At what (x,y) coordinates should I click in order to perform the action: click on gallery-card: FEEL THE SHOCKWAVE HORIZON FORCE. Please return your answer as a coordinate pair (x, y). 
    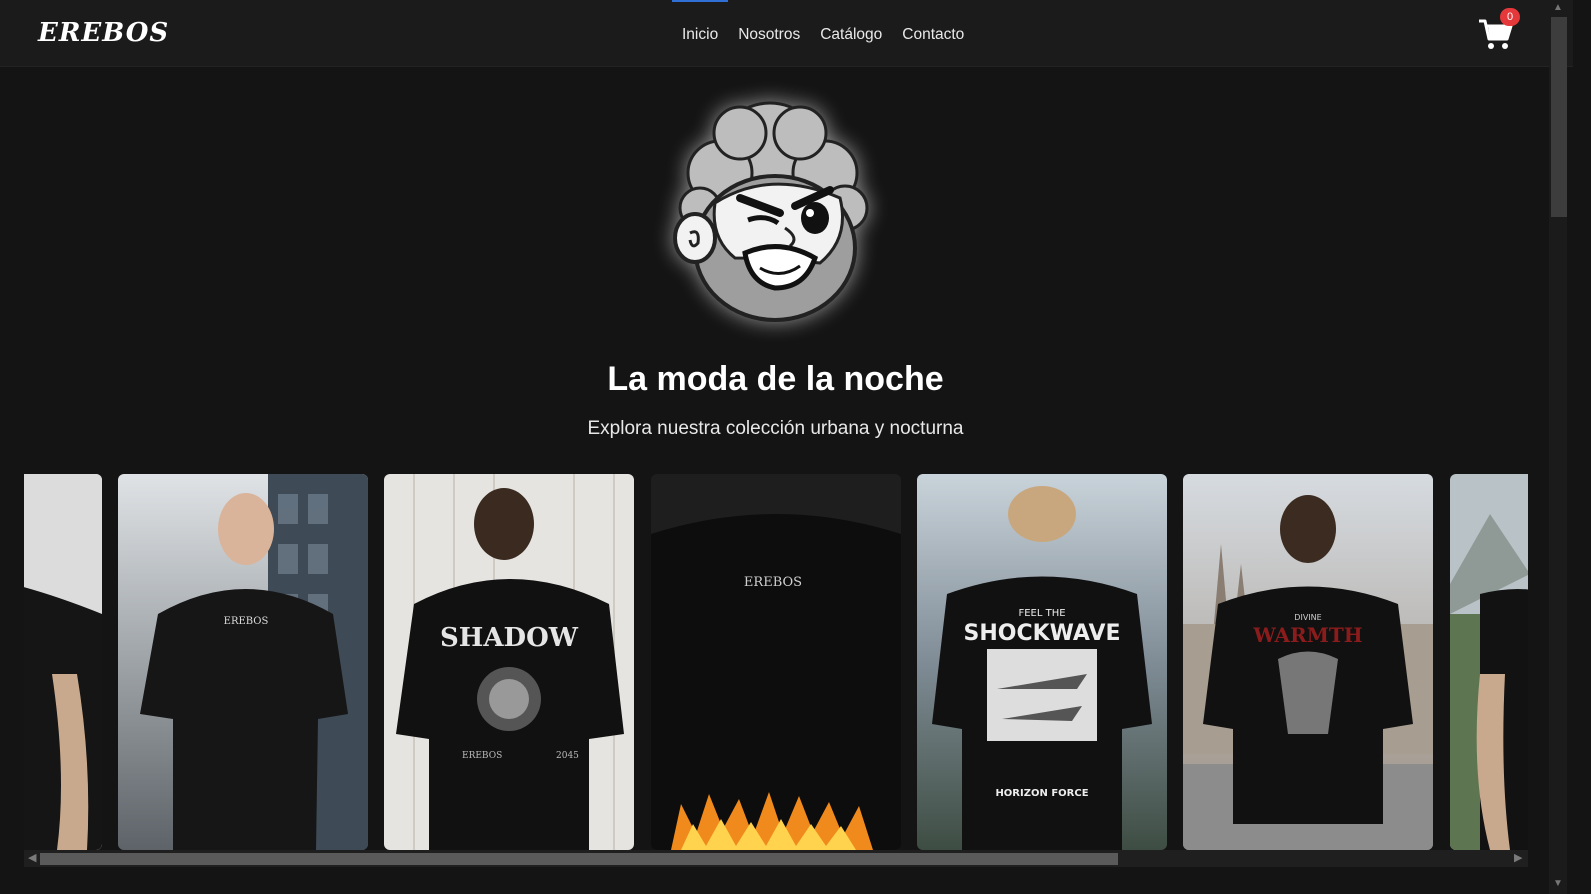
    Looking at the image, I should click on (1042, 662).